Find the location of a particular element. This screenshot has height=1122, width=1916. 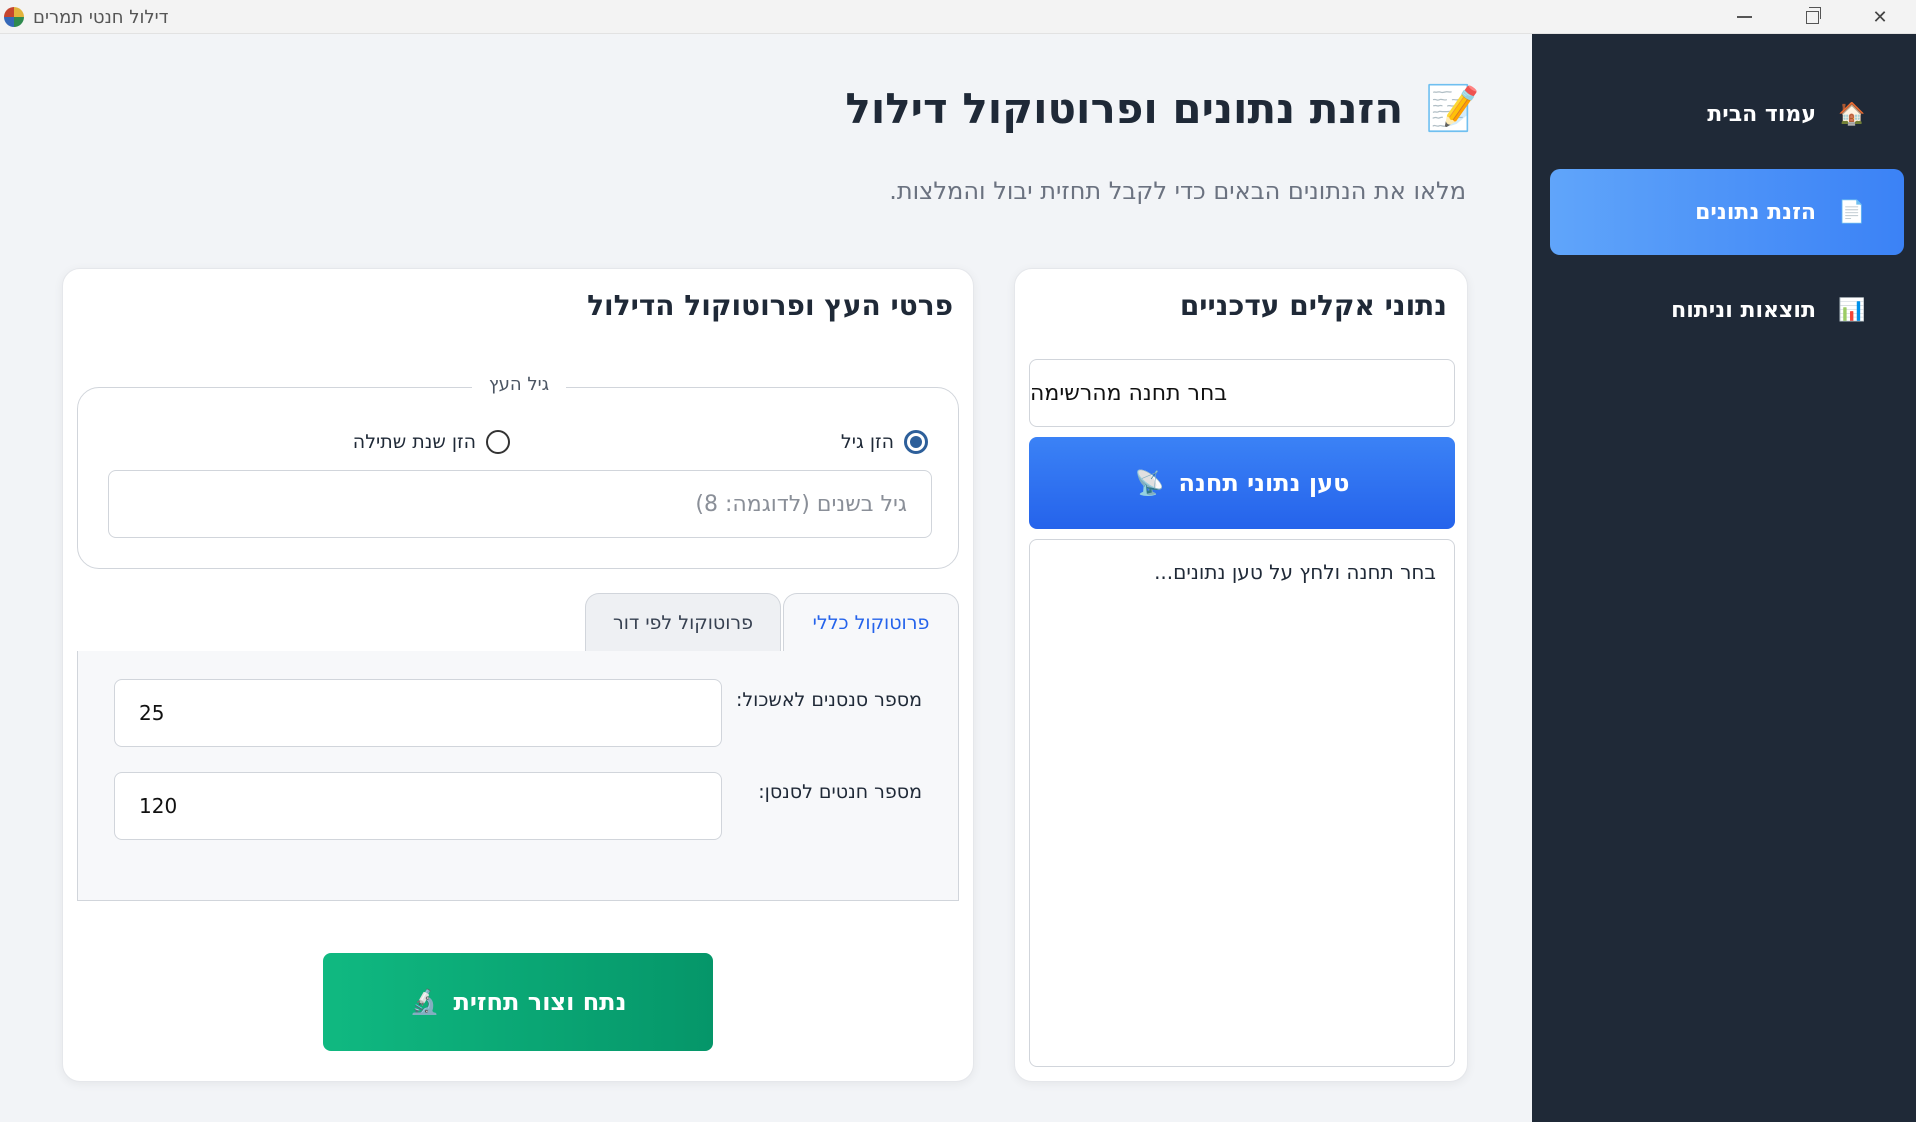

tab-label: פרוטוקול לפי דור is located at coordinates (683, 622).